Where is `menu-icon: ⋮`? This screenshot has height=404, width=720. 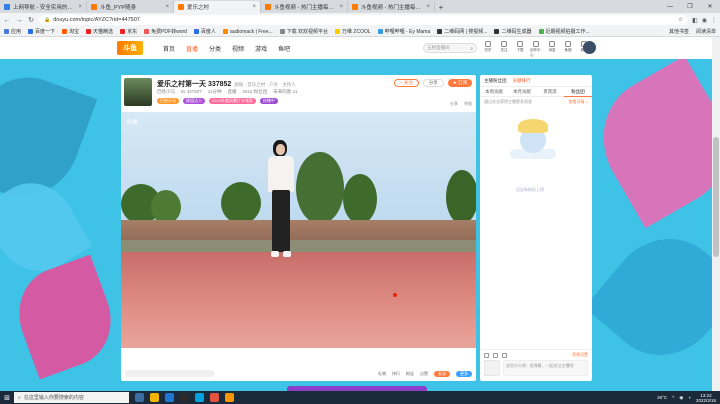
menu-icon: ⋮ is located at coordinates (714, 20).